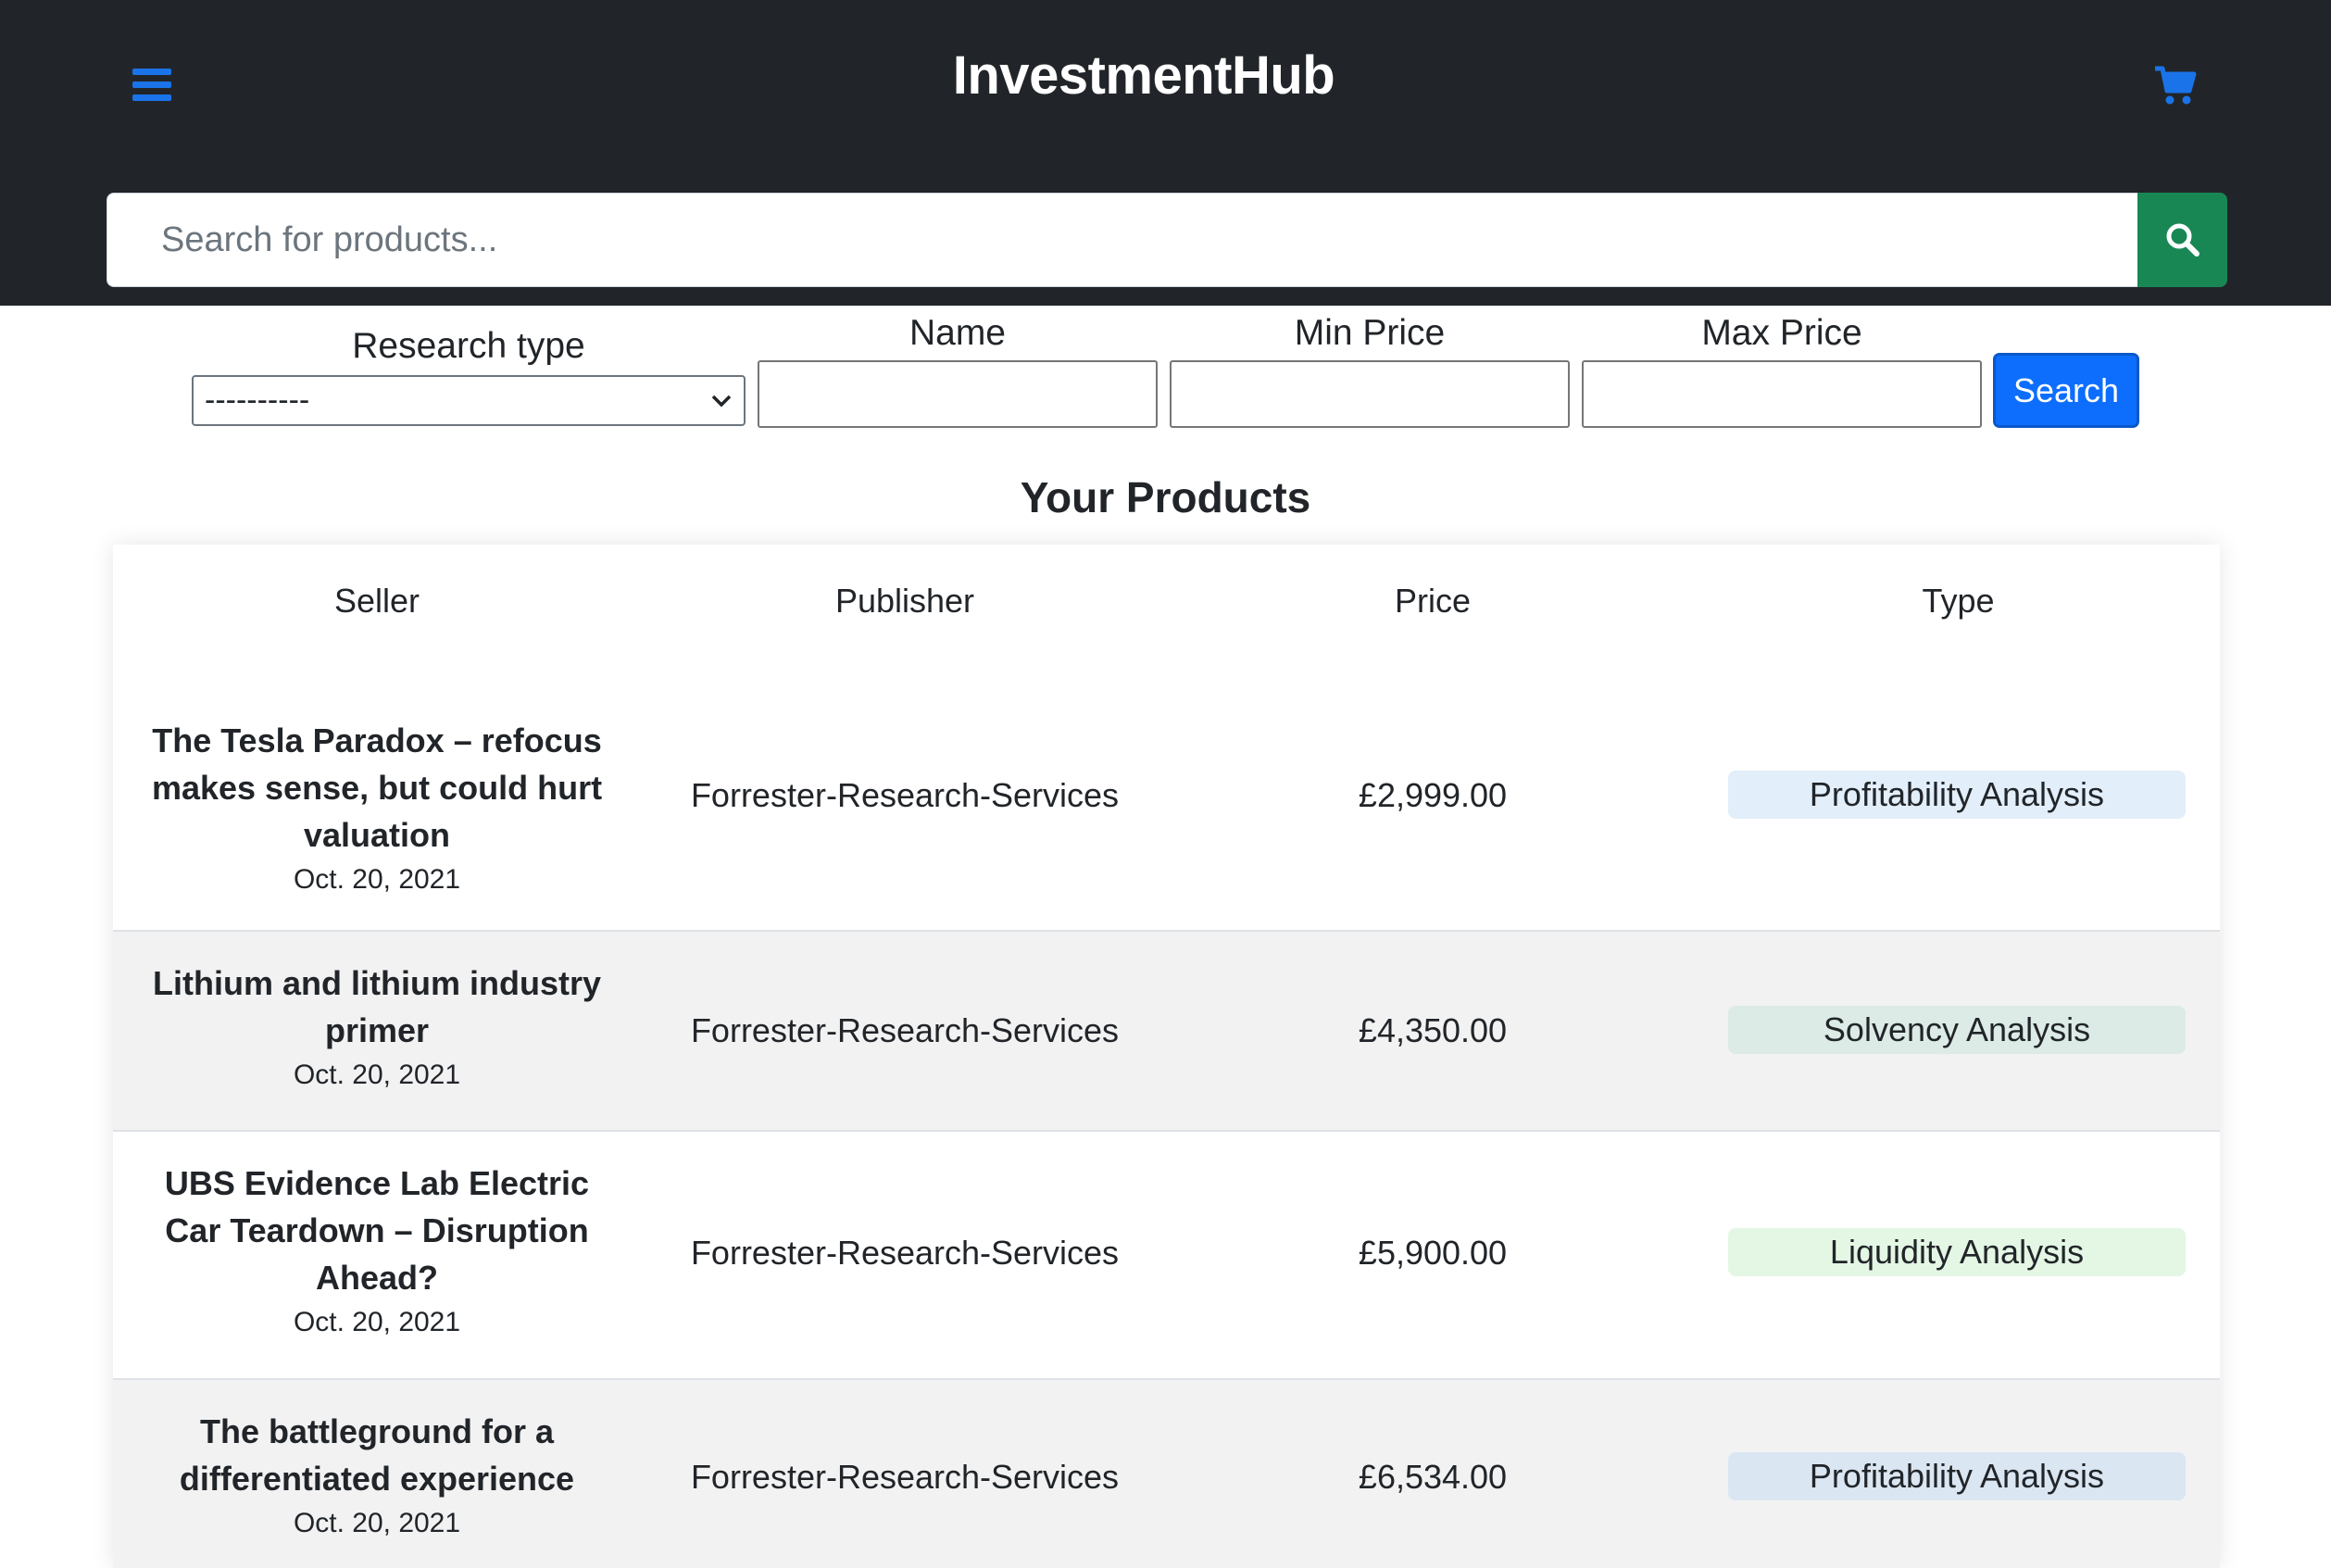  Describe the element at coordinates (376, 601) in the screenshot. I see `column-header-seller: Seller` at that location.